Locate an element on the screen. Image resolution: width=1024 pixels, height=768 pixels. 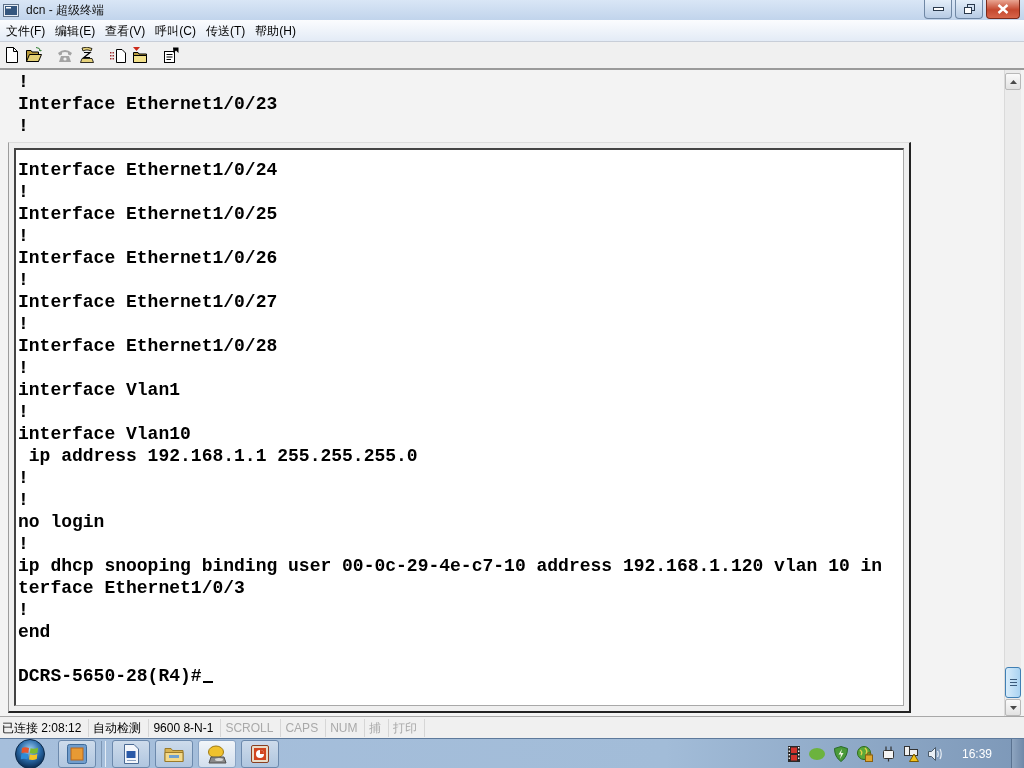
terminal-line: Interface Ethernet1/0/23 is located at coordinates (148, 104).